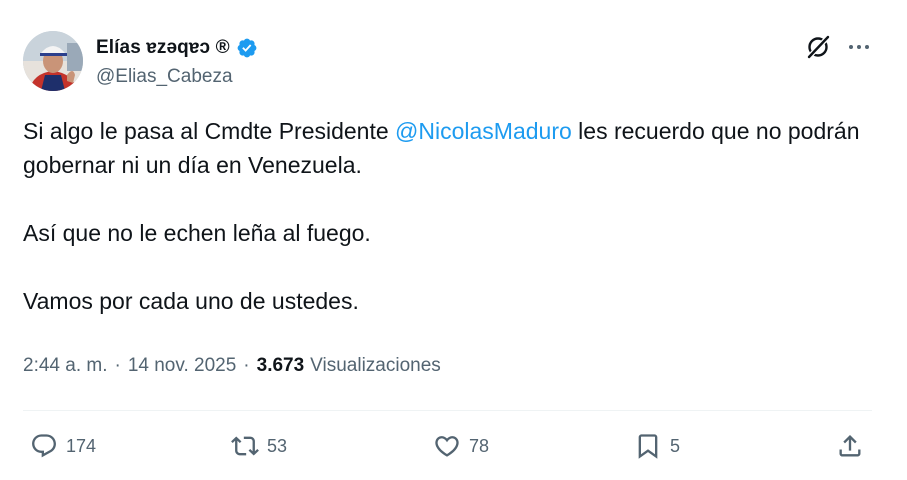 This screenshot has width=907, height=480. I want to click on repost-icon, so click(245, 446).